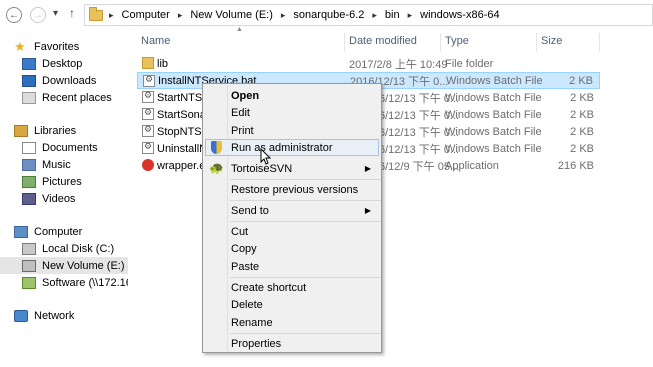 This screenshot has height=367, width=653. What do you see at coordinates (551, 41) in the screenshot?
I see `column-header-size: Size` at bounding box center [551, 41].